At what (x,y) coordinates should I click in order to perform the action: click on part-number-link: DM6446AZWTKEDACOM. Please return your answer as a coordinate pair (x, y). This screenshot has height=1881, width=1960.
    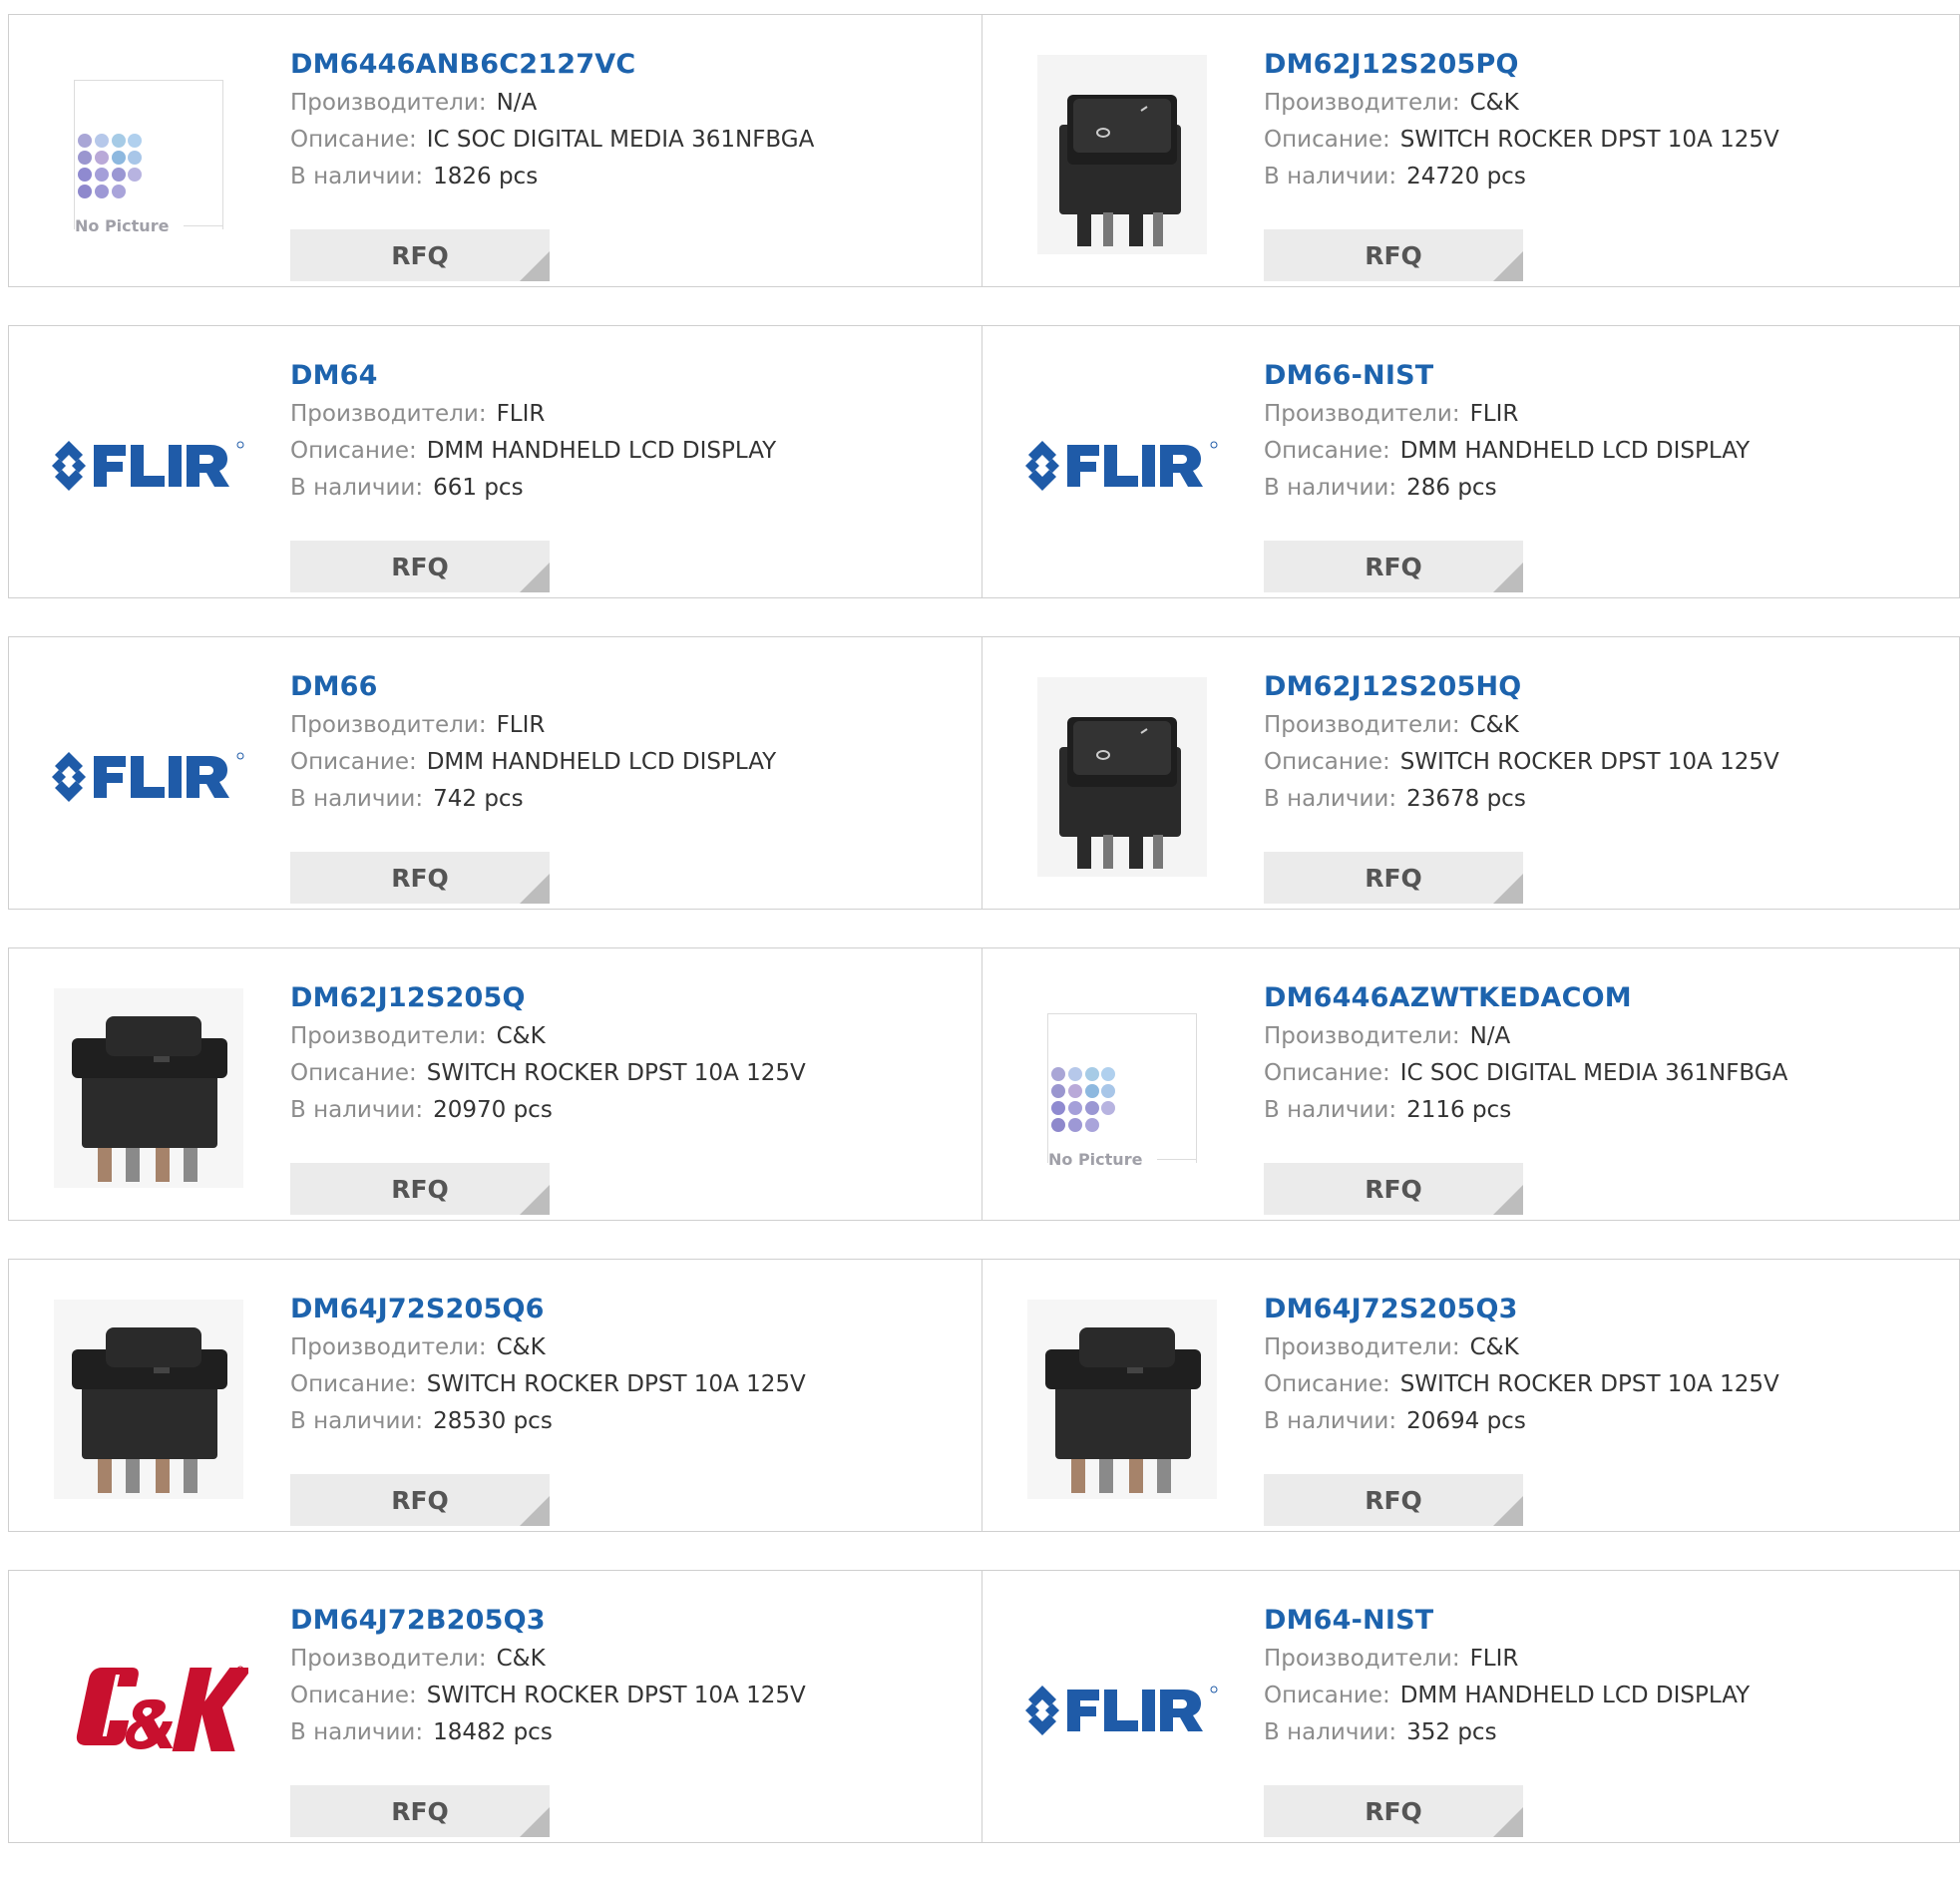
    Looking at the image, I should click on (1526, 998).